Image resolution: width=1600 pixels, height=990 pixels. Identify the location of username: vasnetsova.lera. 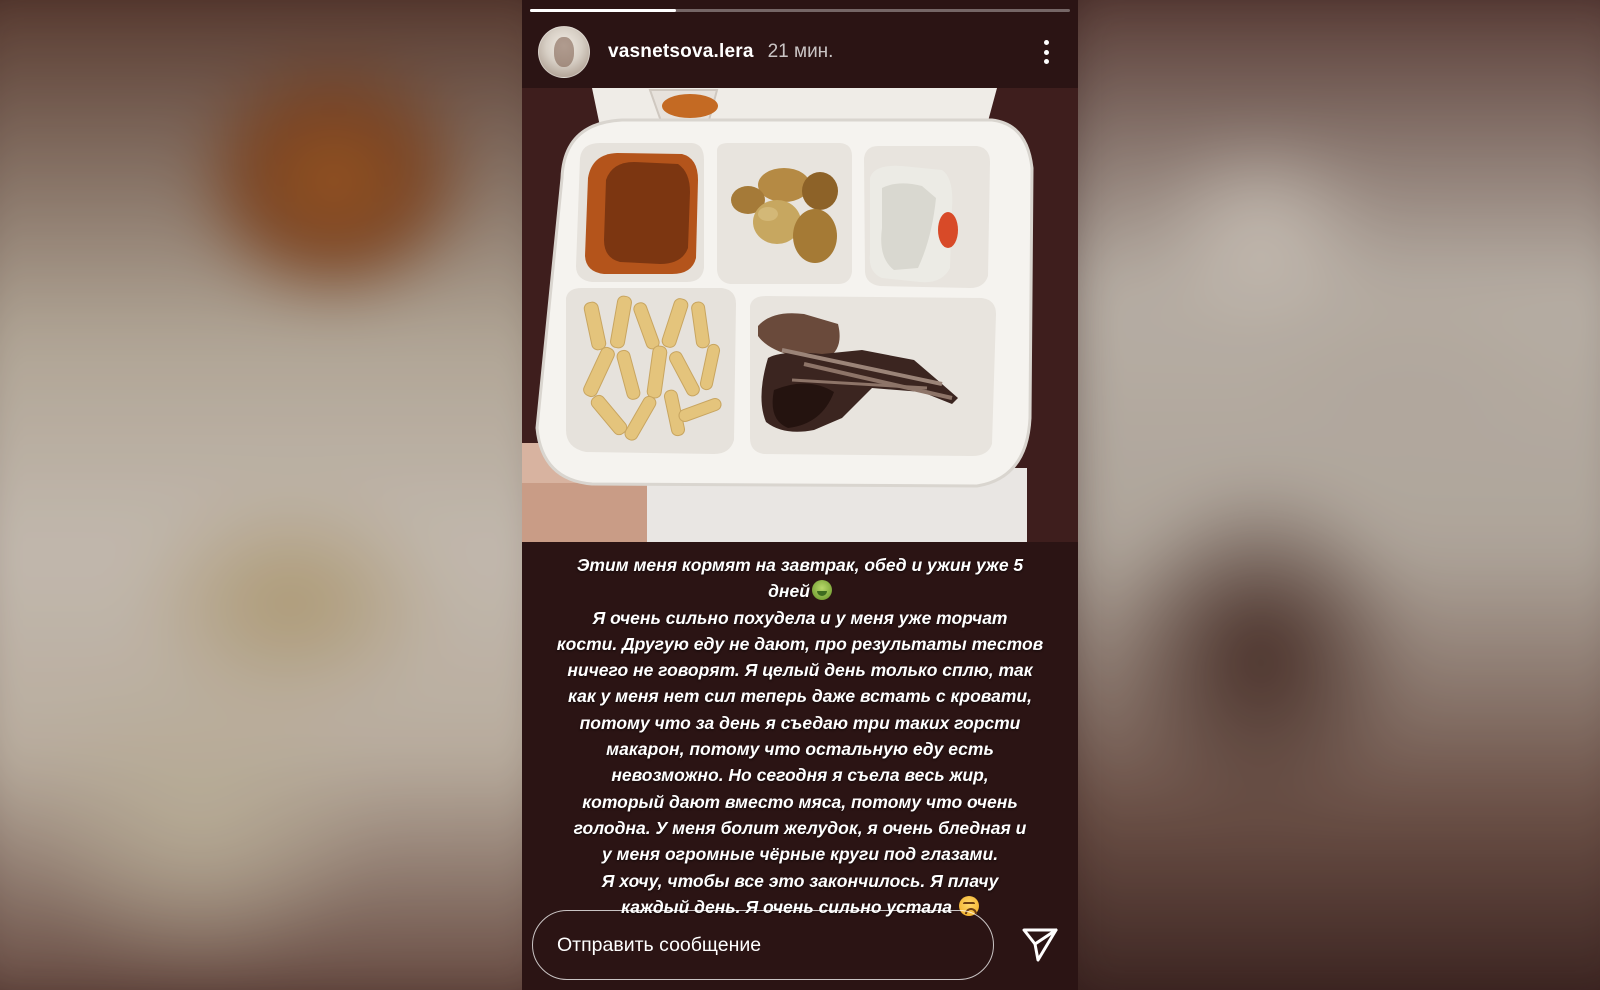
(681, 52).